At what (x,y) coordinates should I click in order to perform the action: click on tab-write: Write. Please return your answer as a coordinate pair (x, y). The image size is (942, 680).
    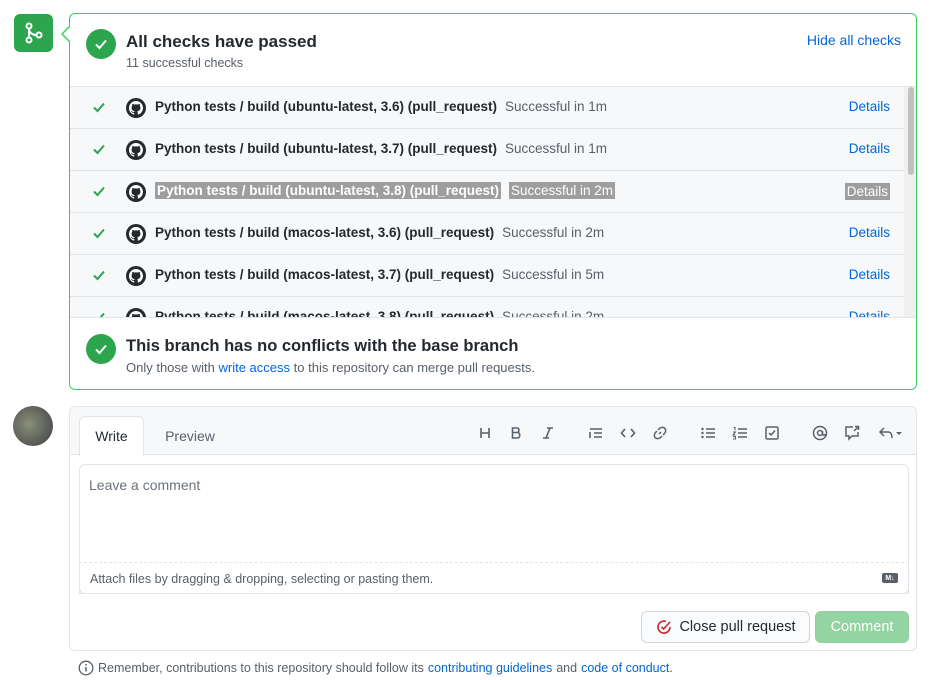
    Looking at the image, I should click on (111, 436).